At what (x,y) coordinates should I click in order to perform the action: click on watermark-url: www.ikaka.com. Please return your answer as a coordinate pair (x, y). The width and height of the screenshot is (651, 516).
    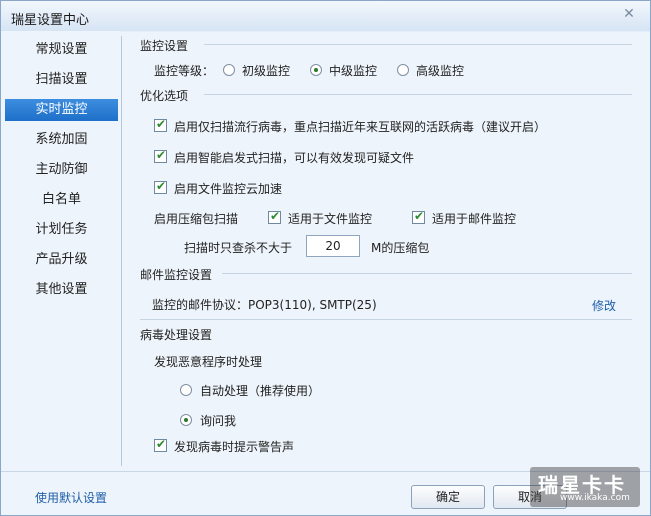
    Looking at the image, I should click on (595, 498).